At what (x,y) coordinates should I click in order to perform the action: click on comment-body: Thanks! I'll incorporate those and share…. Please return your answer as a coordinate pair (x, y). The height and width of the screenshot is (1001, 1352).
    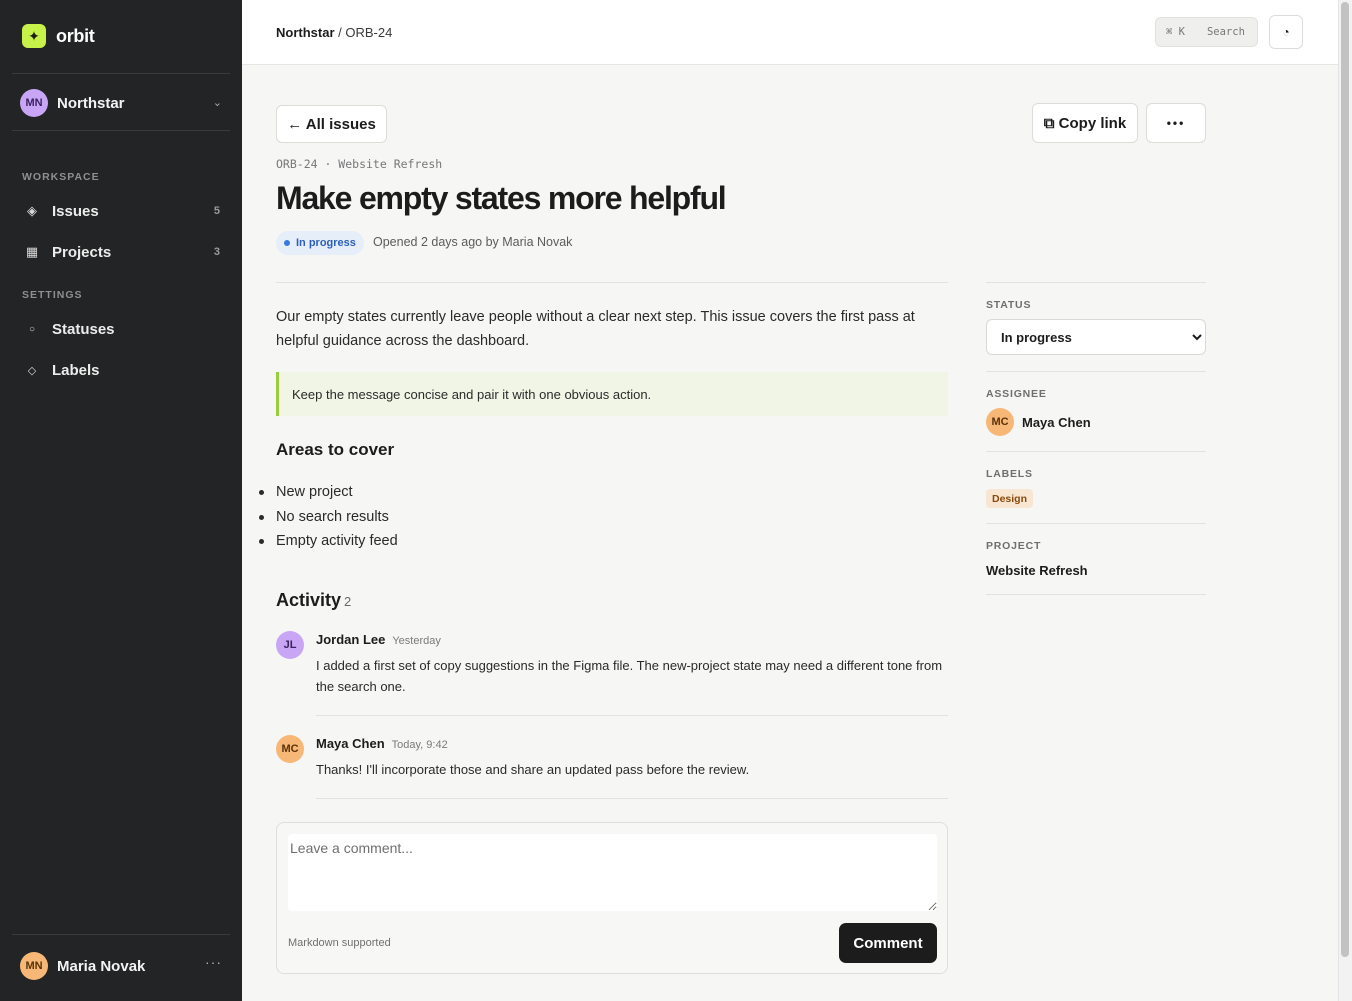
    Looking at the image, I should click on (533, 769).